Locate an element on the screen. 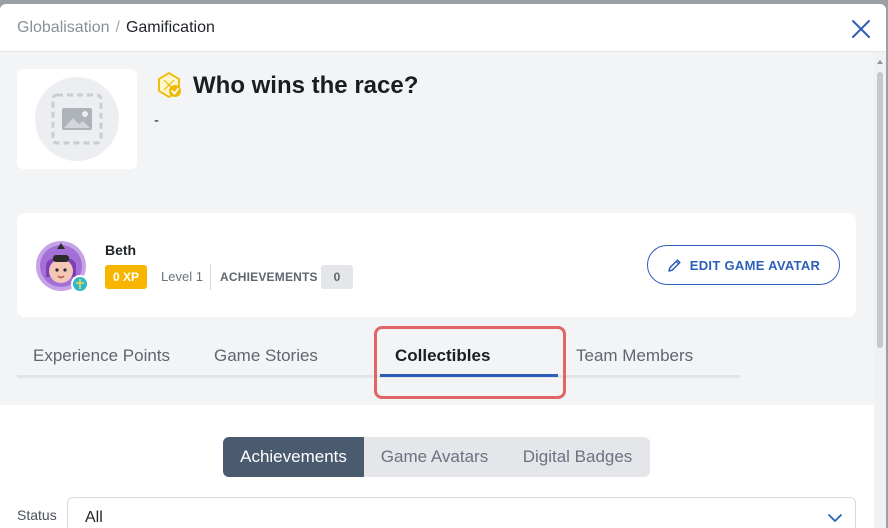 Image resolution: width=888 pixels, height=528 pixels. segment-game-avatars: Game Avatars is located at coordinates (434, 457).